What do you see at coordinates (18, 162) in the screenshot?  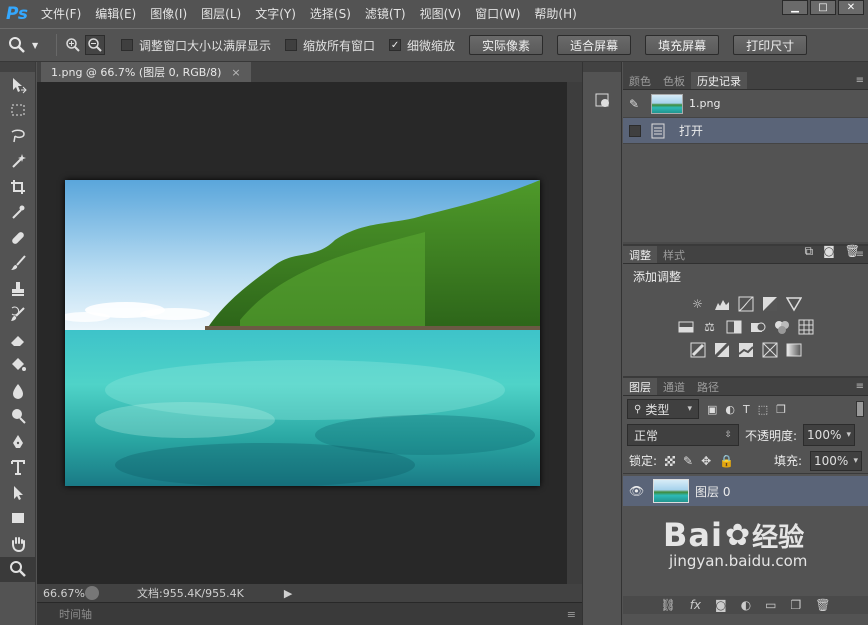 I see `magic-wand-tool` at bounding box center [18, 162].